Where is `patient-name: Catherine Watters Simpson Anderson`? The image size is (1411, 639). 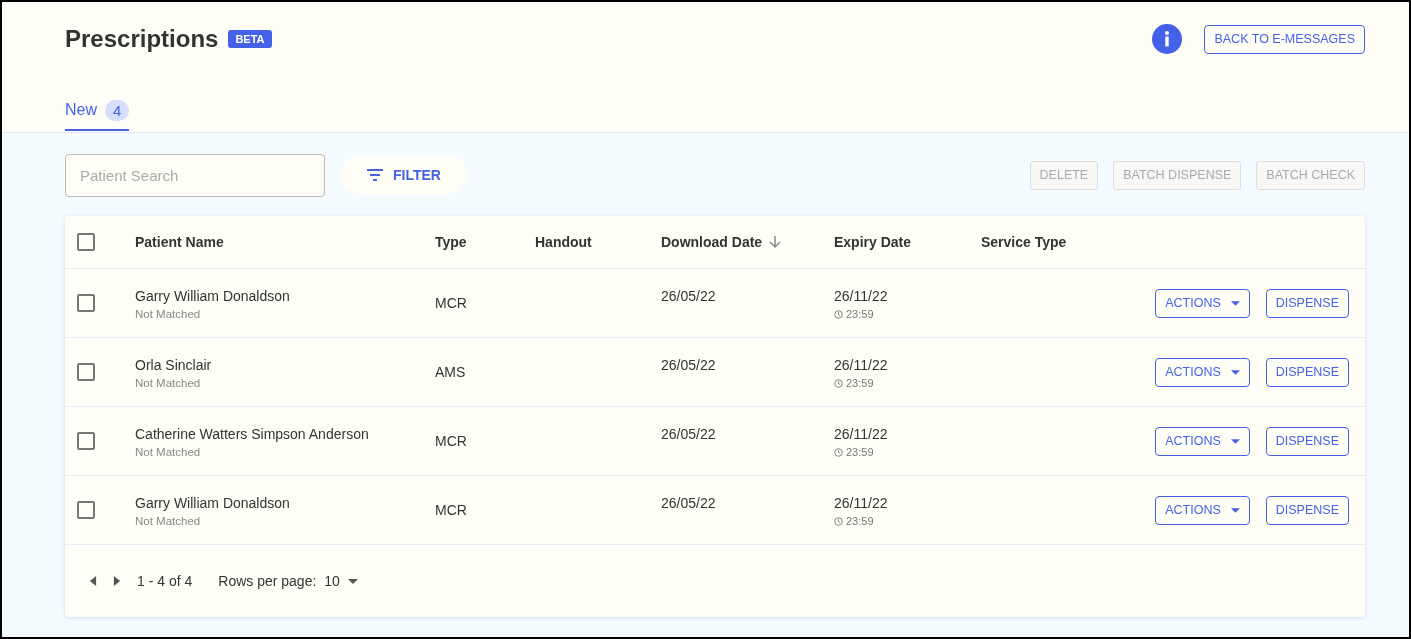
patient-name: Catherine Watters Simpson Anderson is located at coordinates (252, 434).